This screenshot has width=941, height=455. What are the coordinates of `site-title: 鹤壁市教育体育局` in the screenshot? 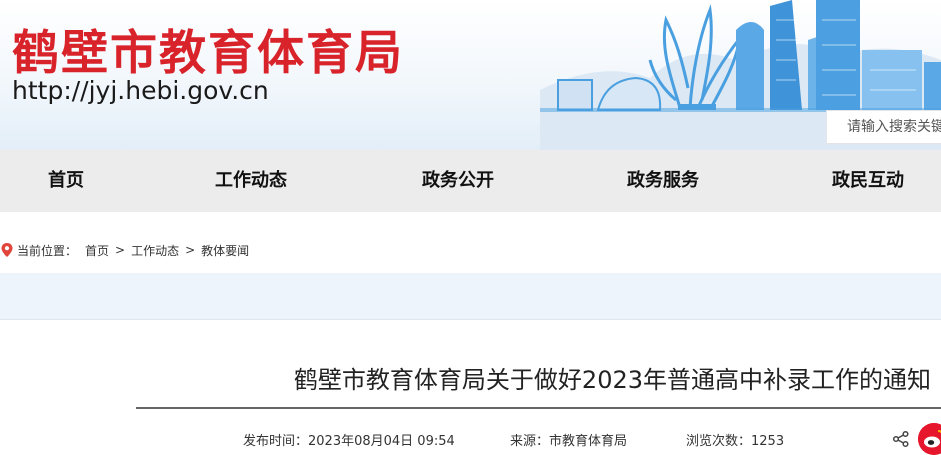 It's located at (208, 53).